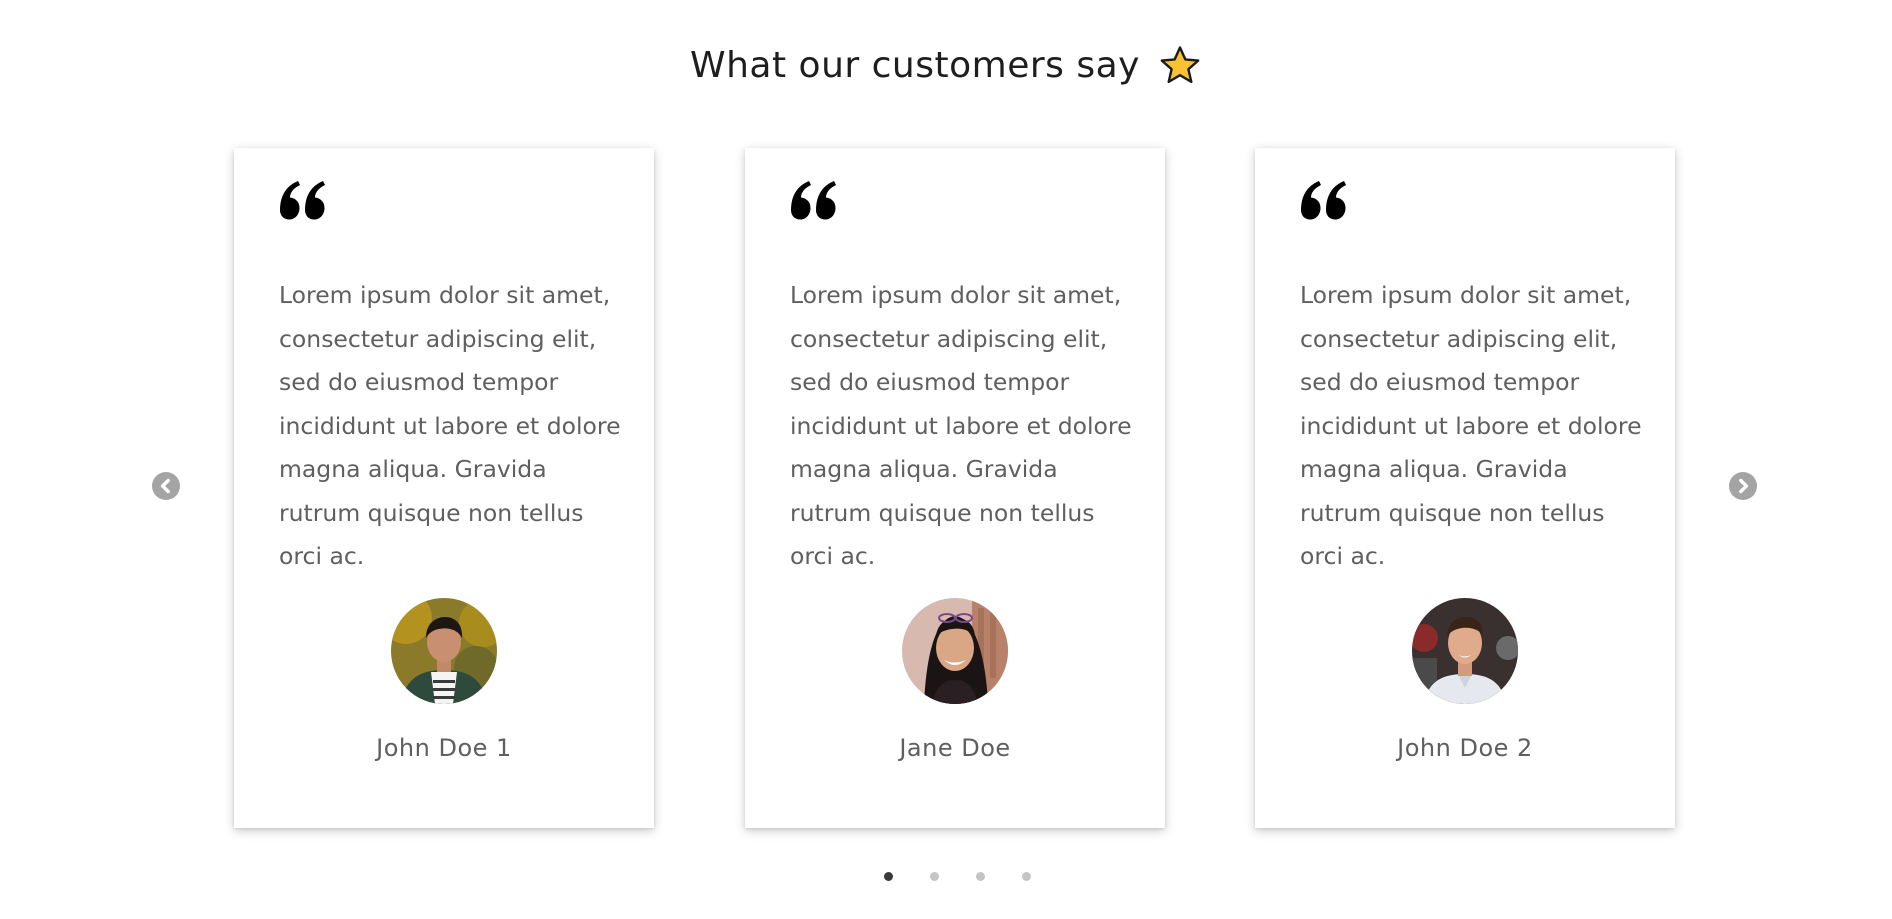 The image size is (1892, 919). I want to click on previous-slide-button, so click(166, 486).